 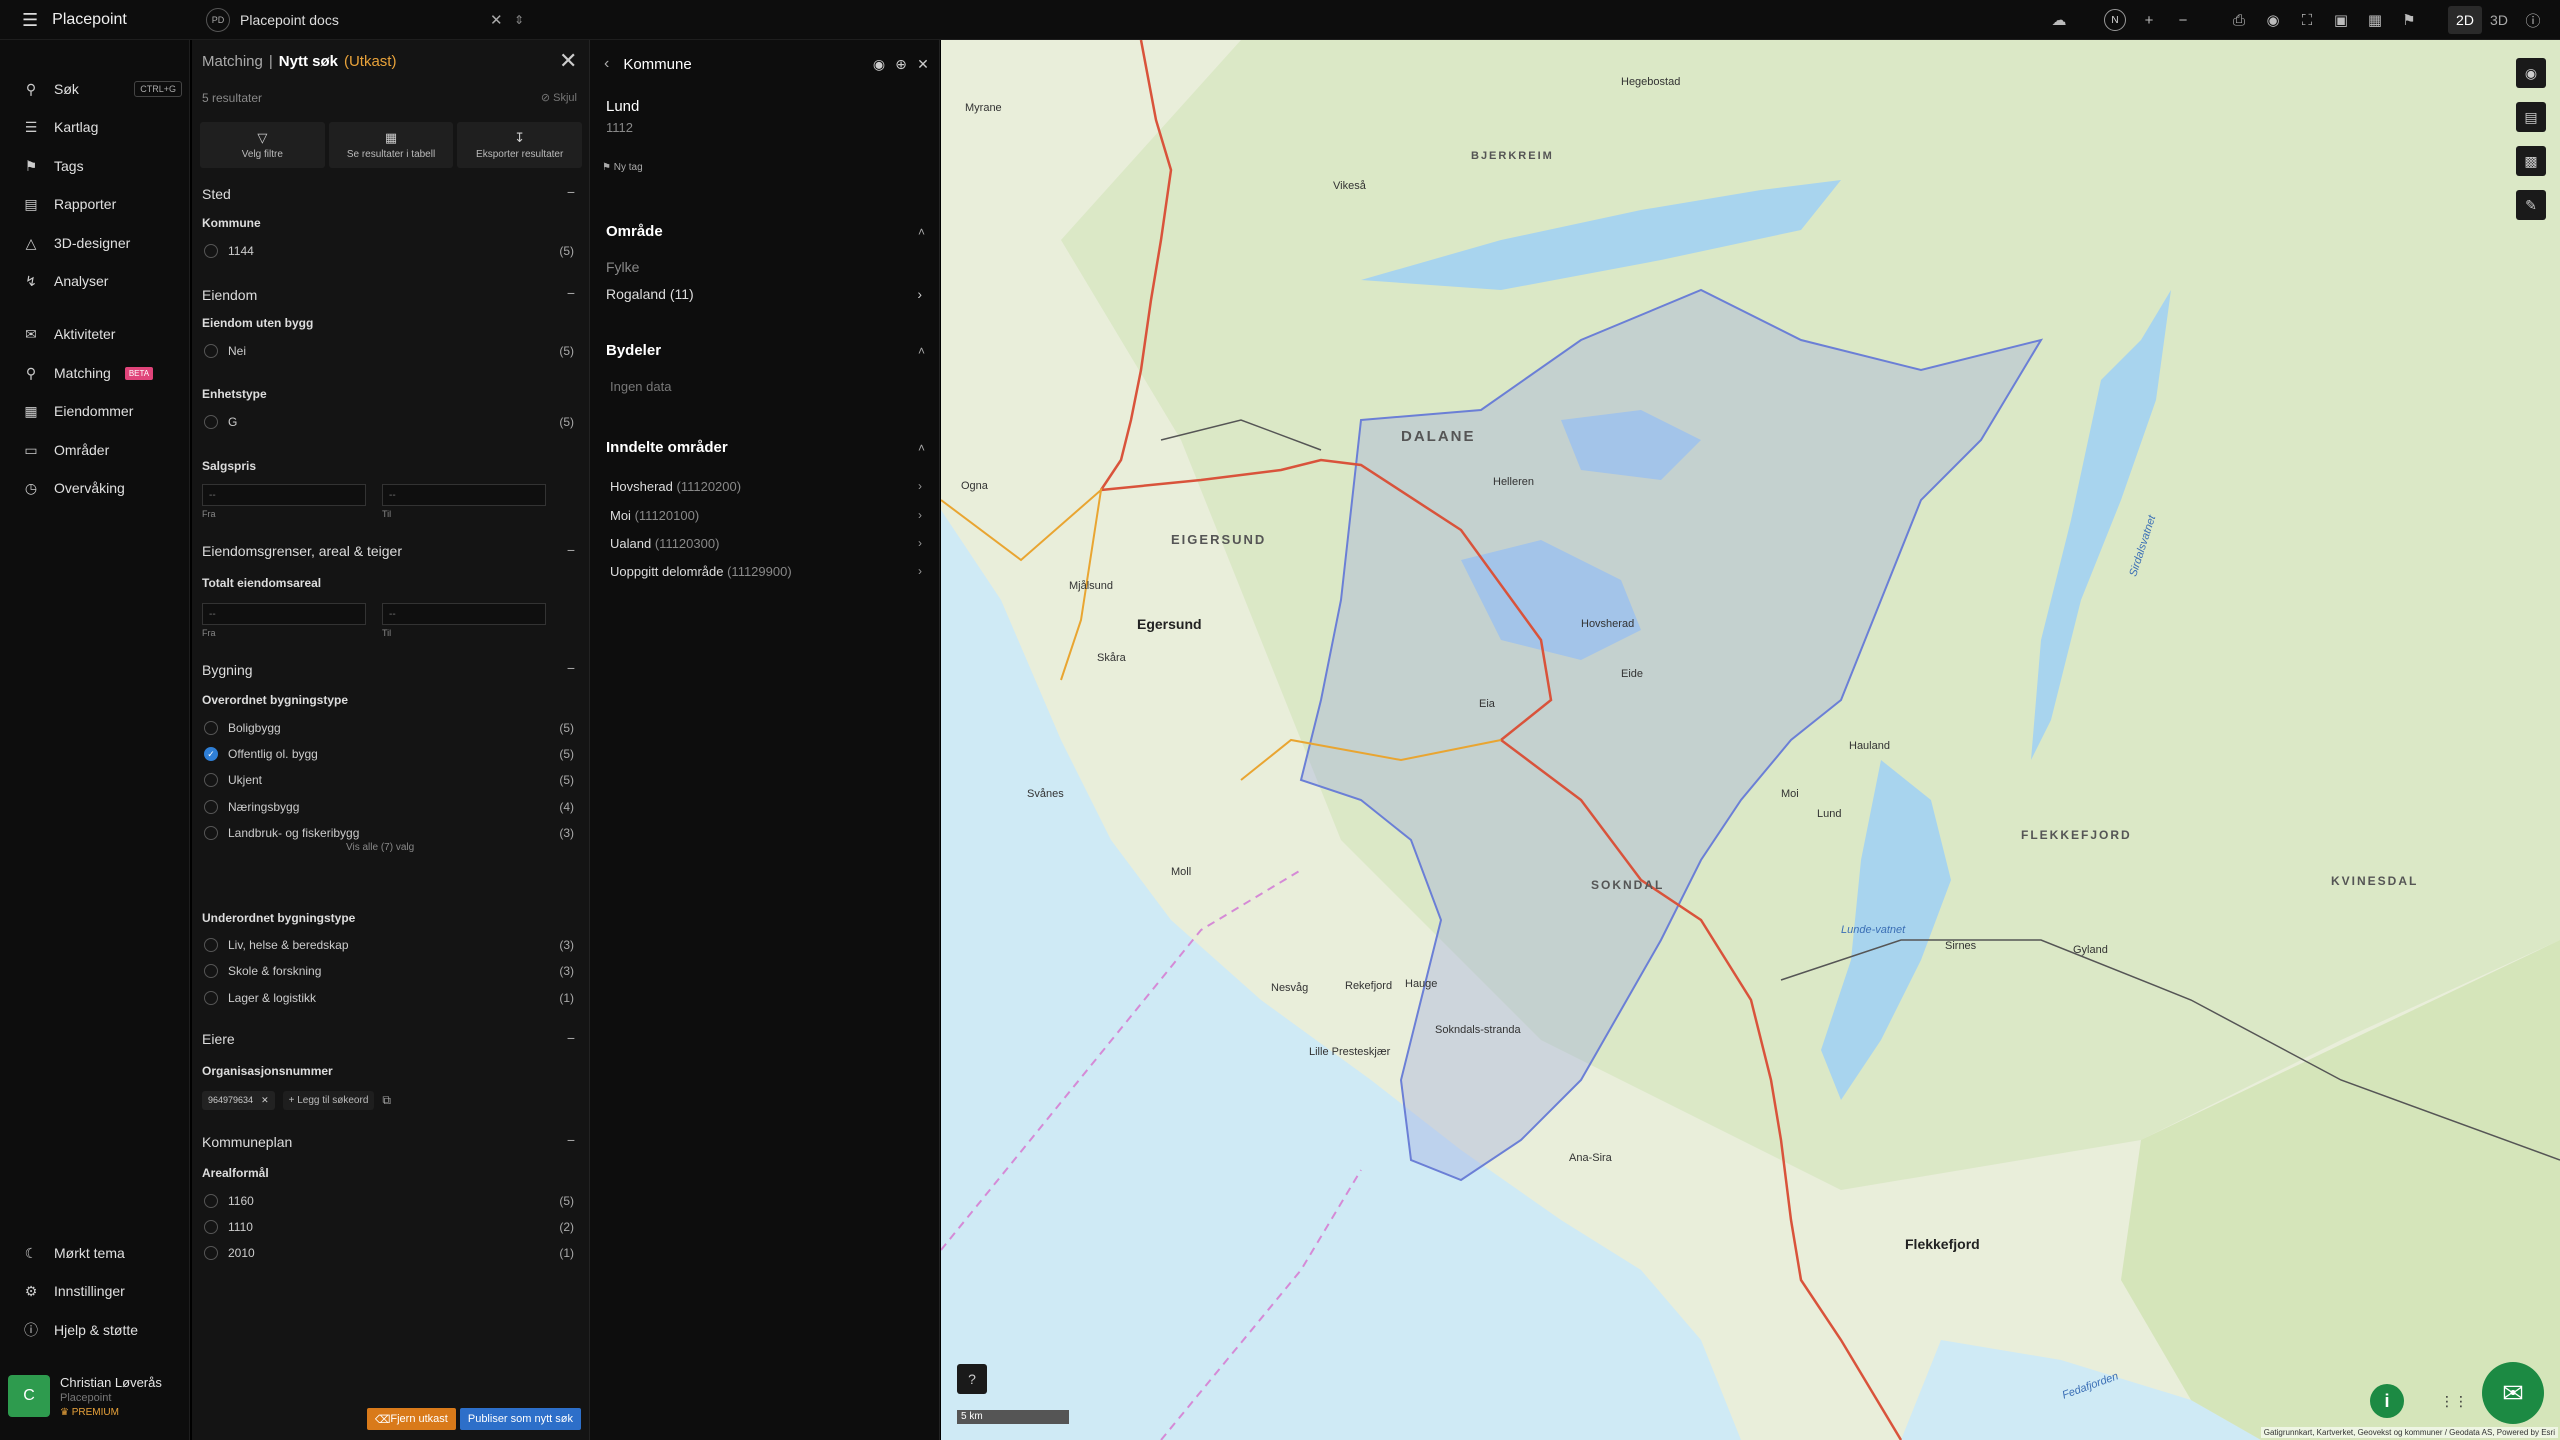 What do you see at coordinates (766, 543) in the screenshot?
I see `area-row: Ualand (11120300) ›` at bounding box center [766, 543].